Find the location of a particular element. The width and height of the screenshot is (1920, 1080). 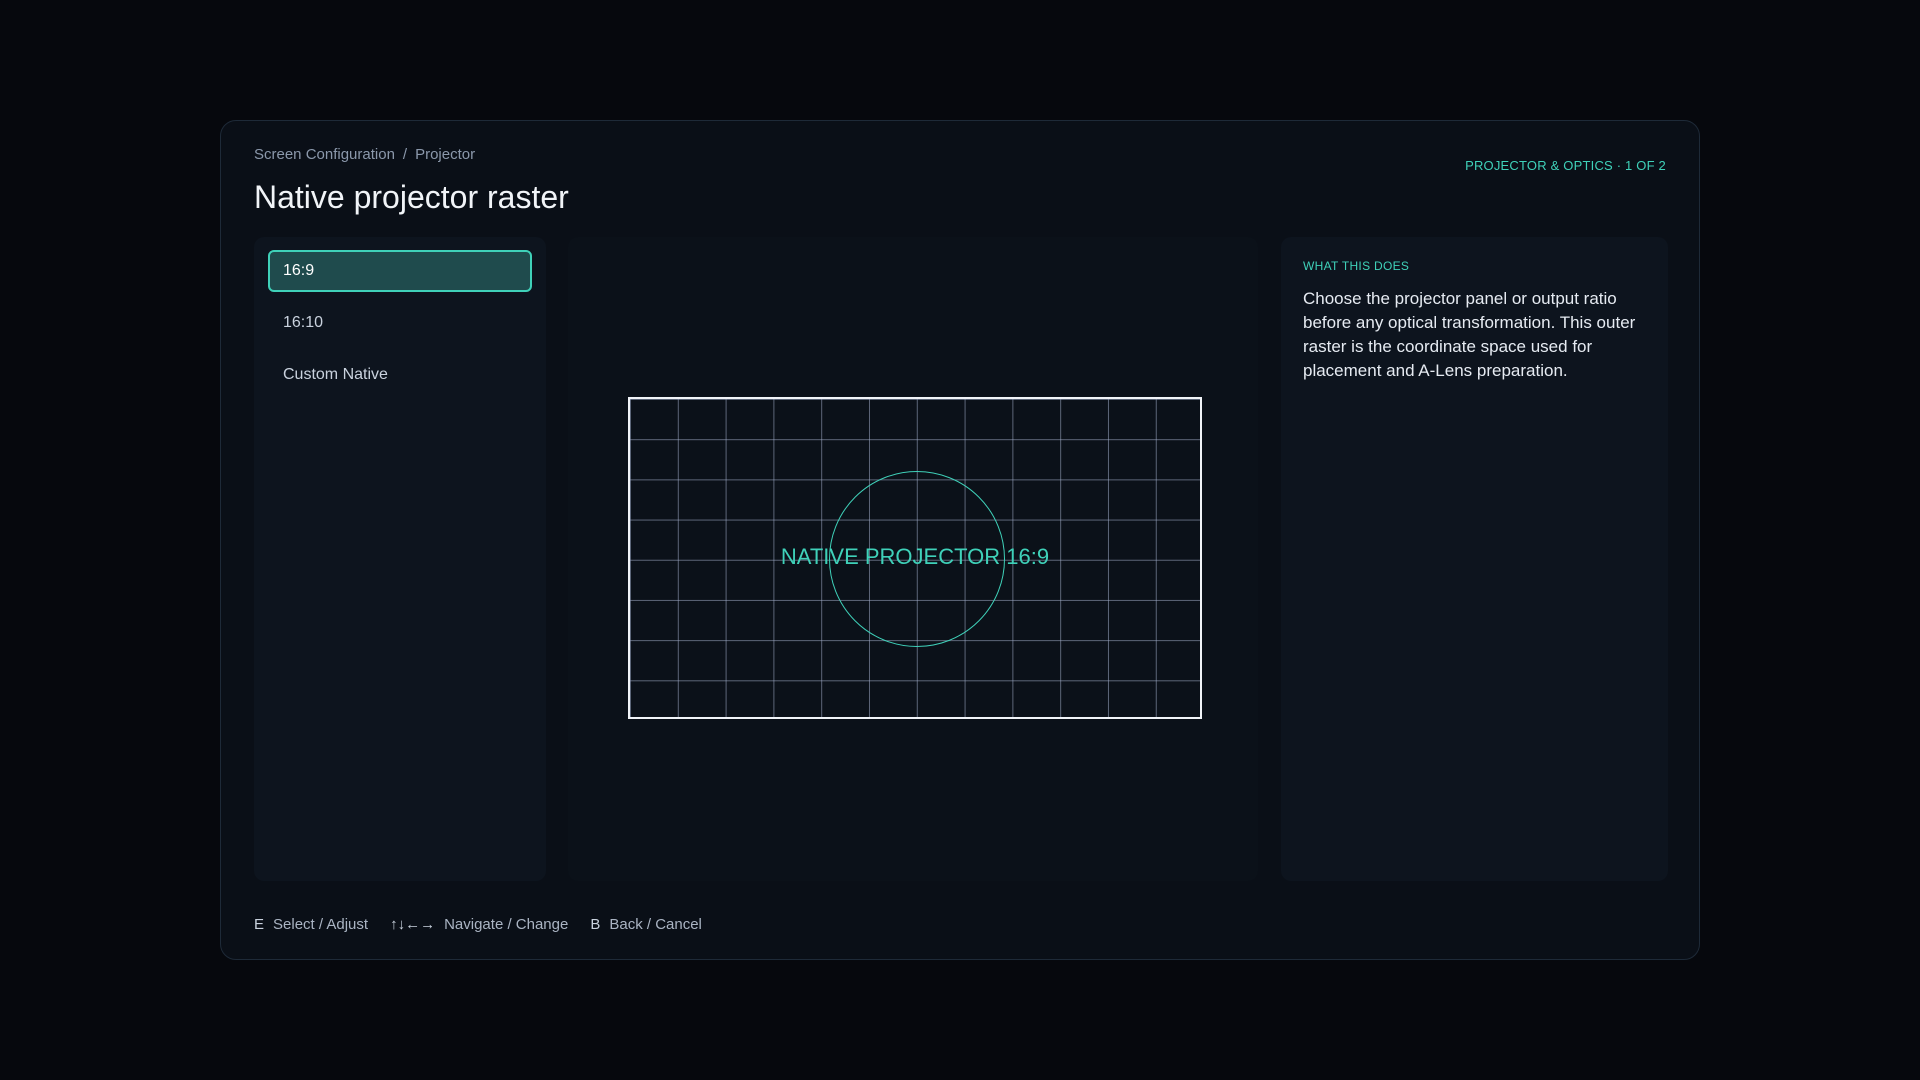

hint-action: Back / Cancel is located at coordinates (655, 924).